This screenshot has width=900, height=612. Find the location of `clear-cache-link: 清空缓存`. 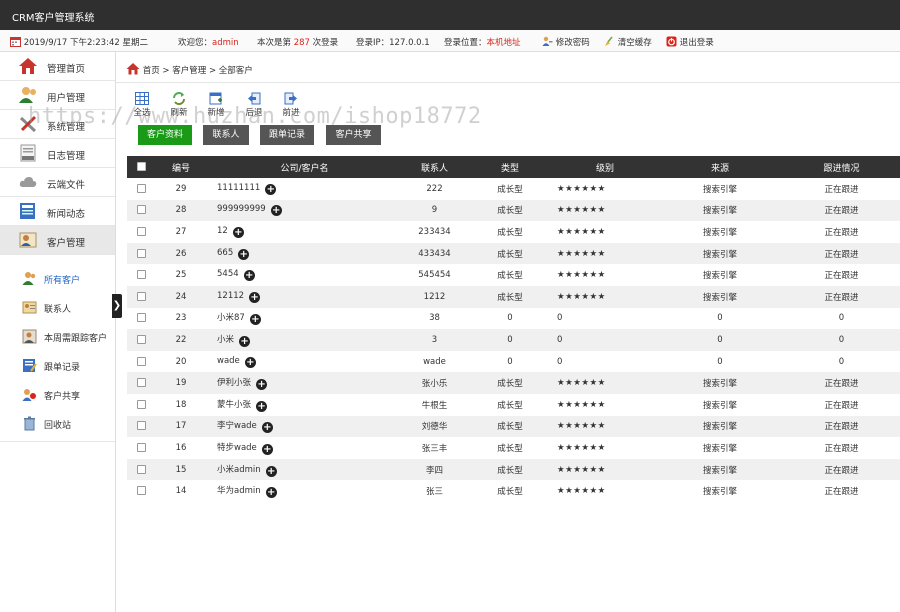

clear-cache-link: 清空缓存 is located at coordinates (628, 42).